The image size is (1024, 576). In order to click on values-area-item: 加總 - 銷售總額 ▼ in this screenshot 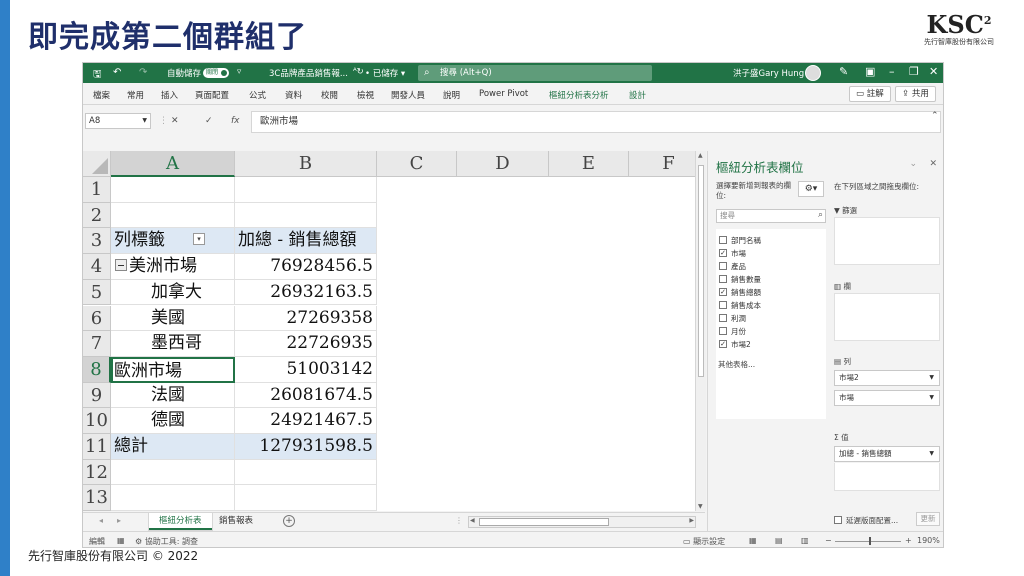, I will do `click(887, 454)`.